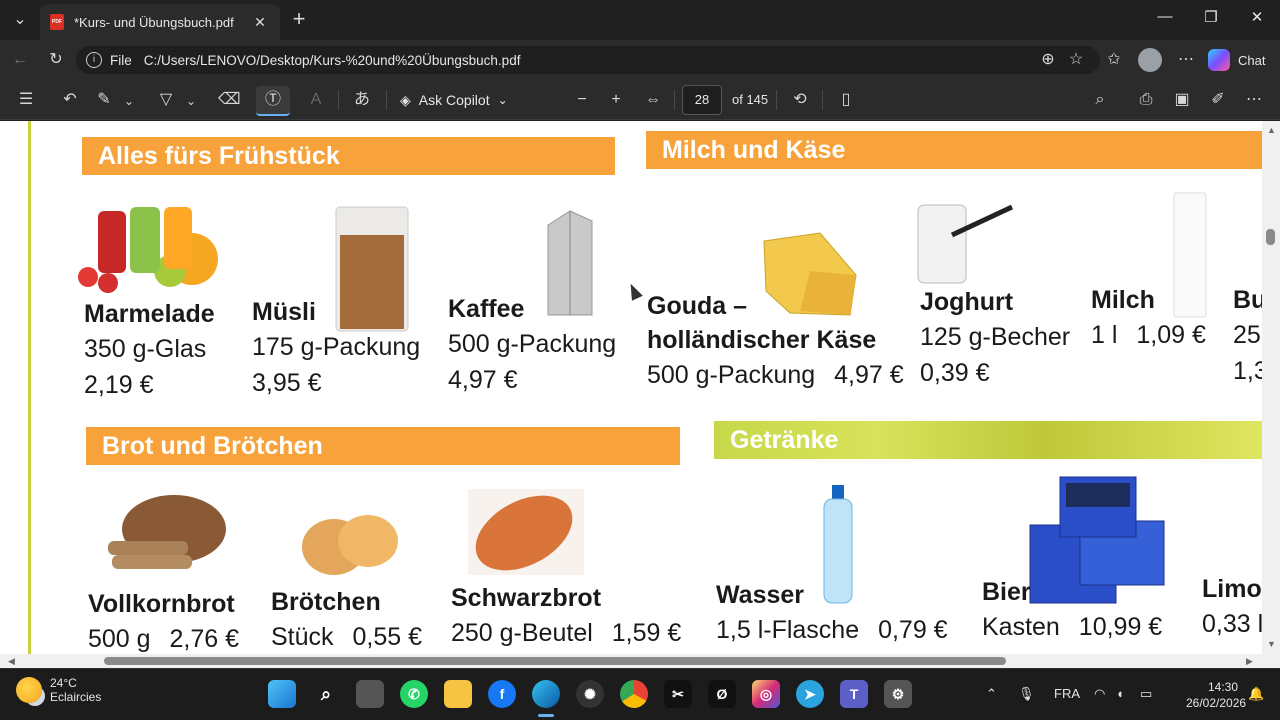 The height and width of the screenshot is (720, 1280). What do you see at coordinates (260, 22) in the screenshot?
I see `tab-close-icon: ✕` at bounding box center [260, 22].